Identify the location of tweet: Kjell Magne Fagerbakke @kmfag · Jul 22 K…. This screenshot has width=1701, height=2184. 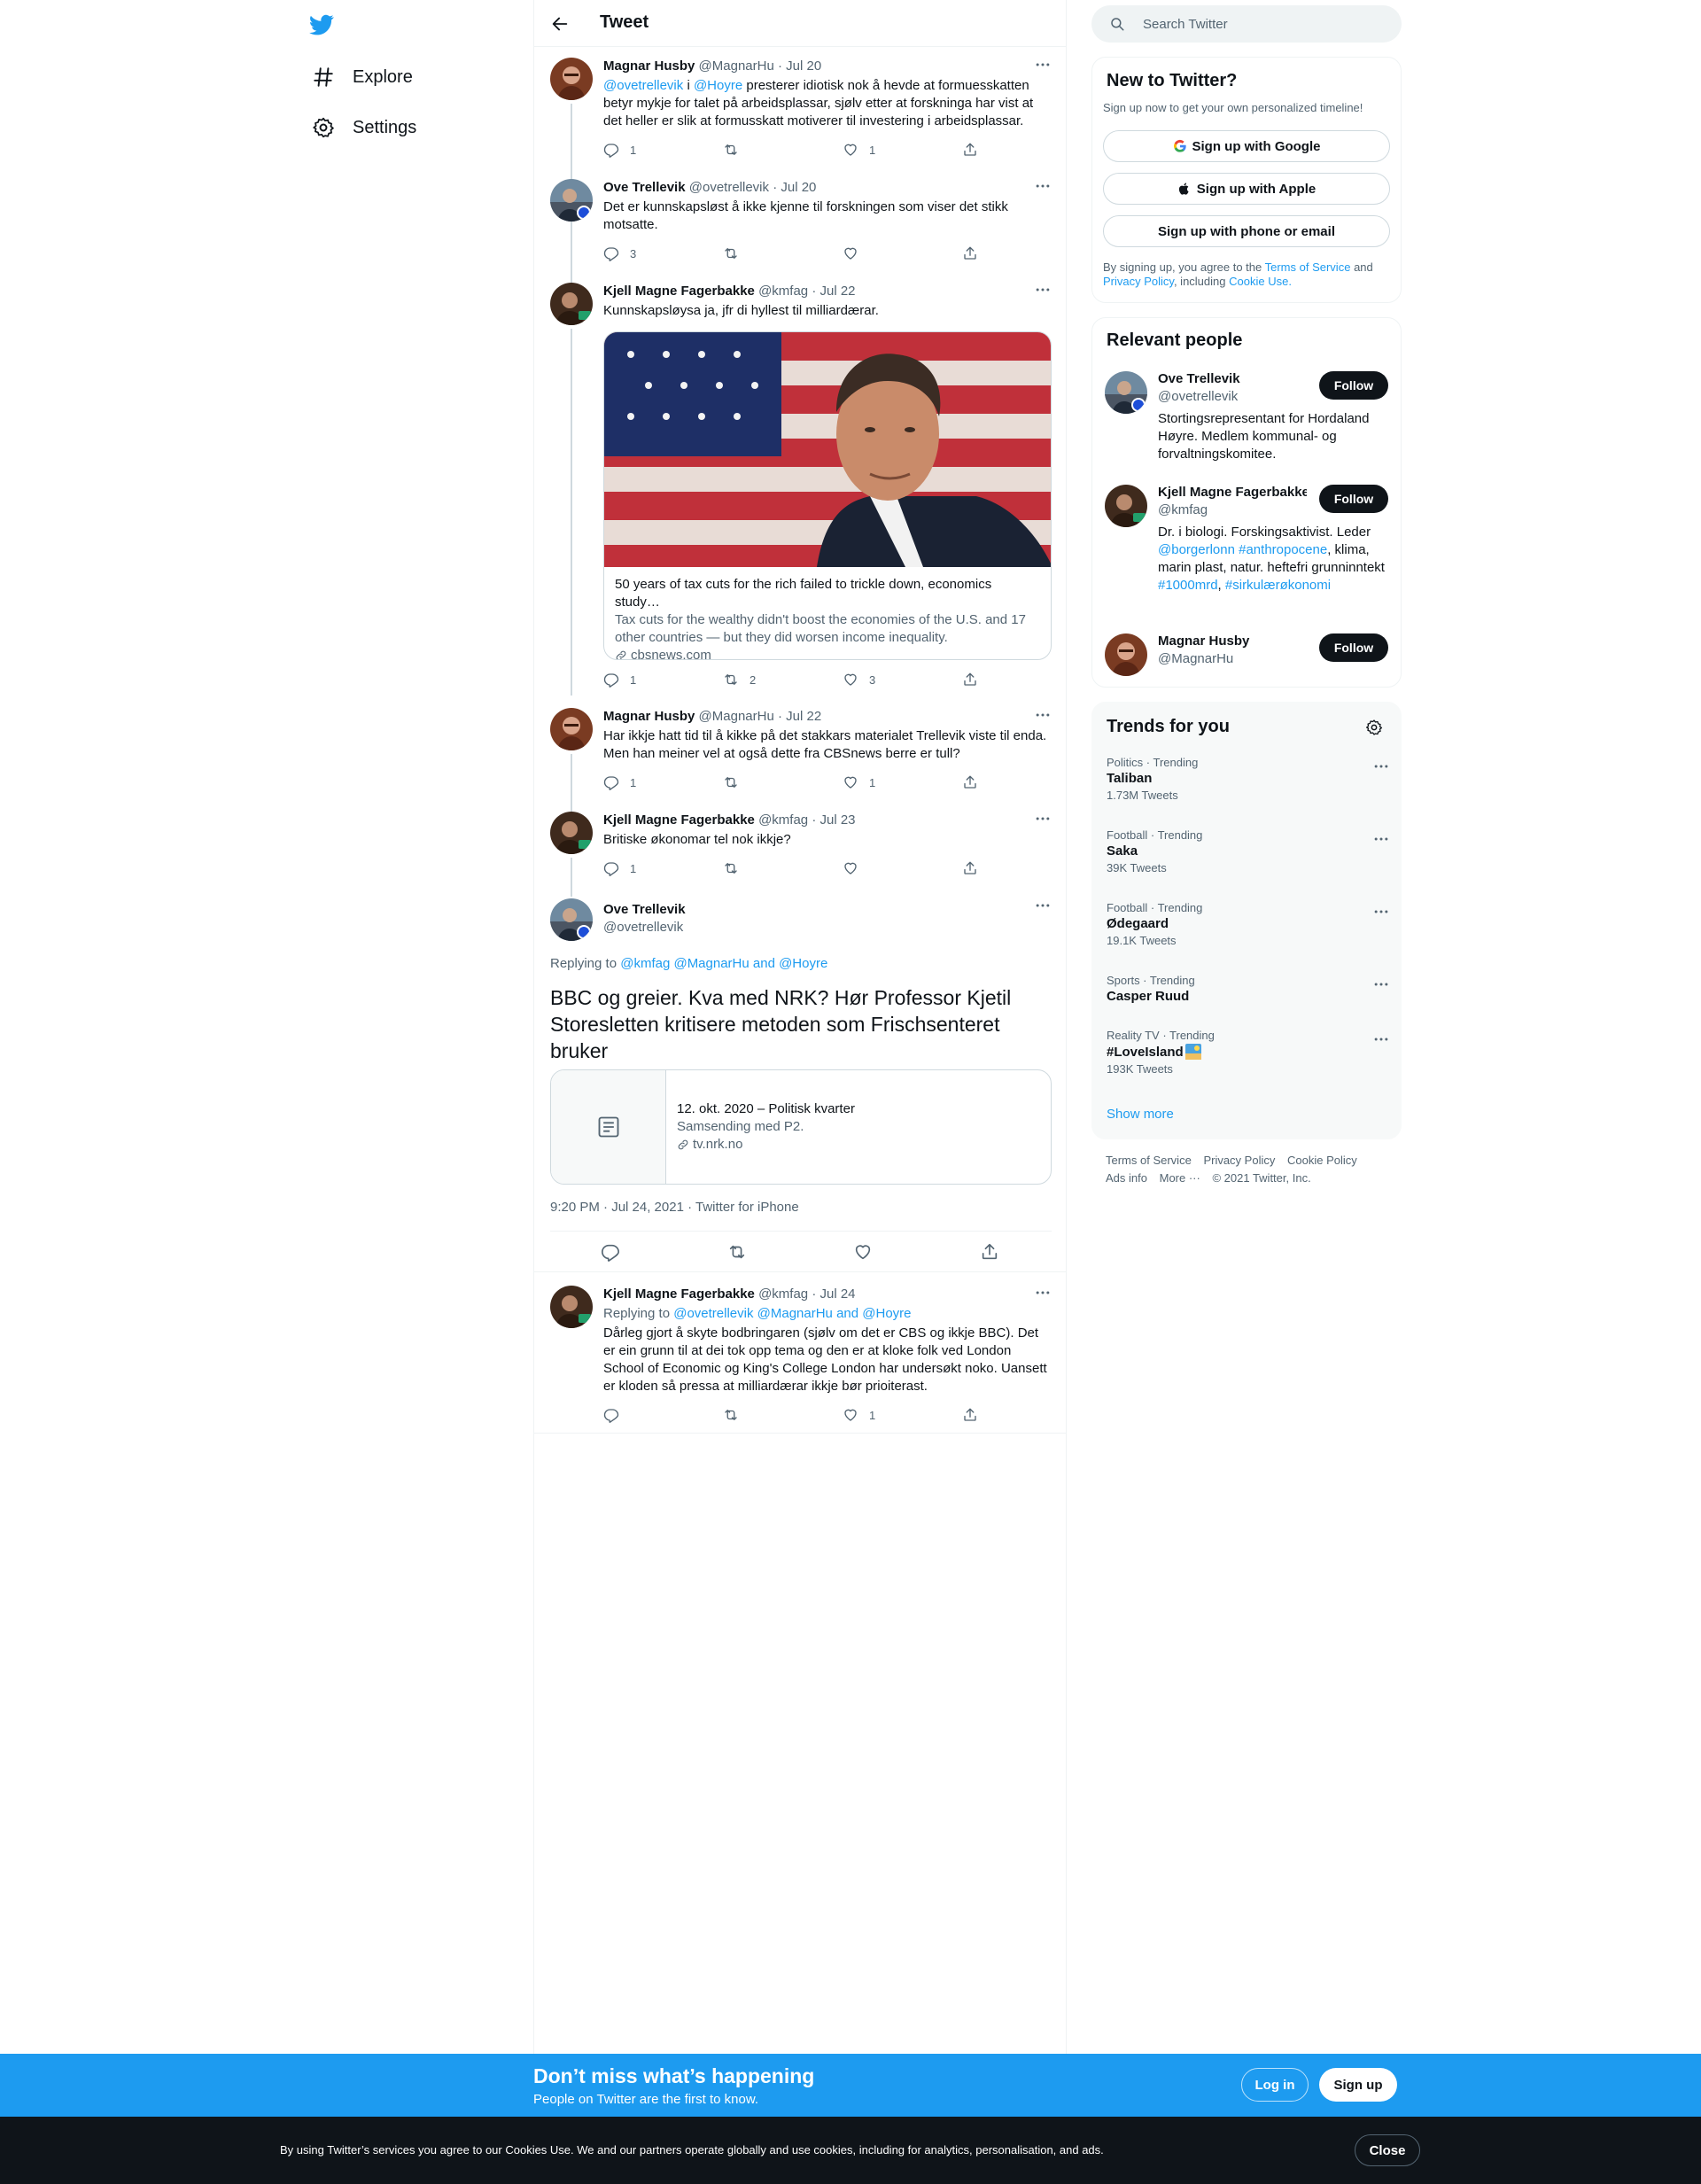
(800, 488).